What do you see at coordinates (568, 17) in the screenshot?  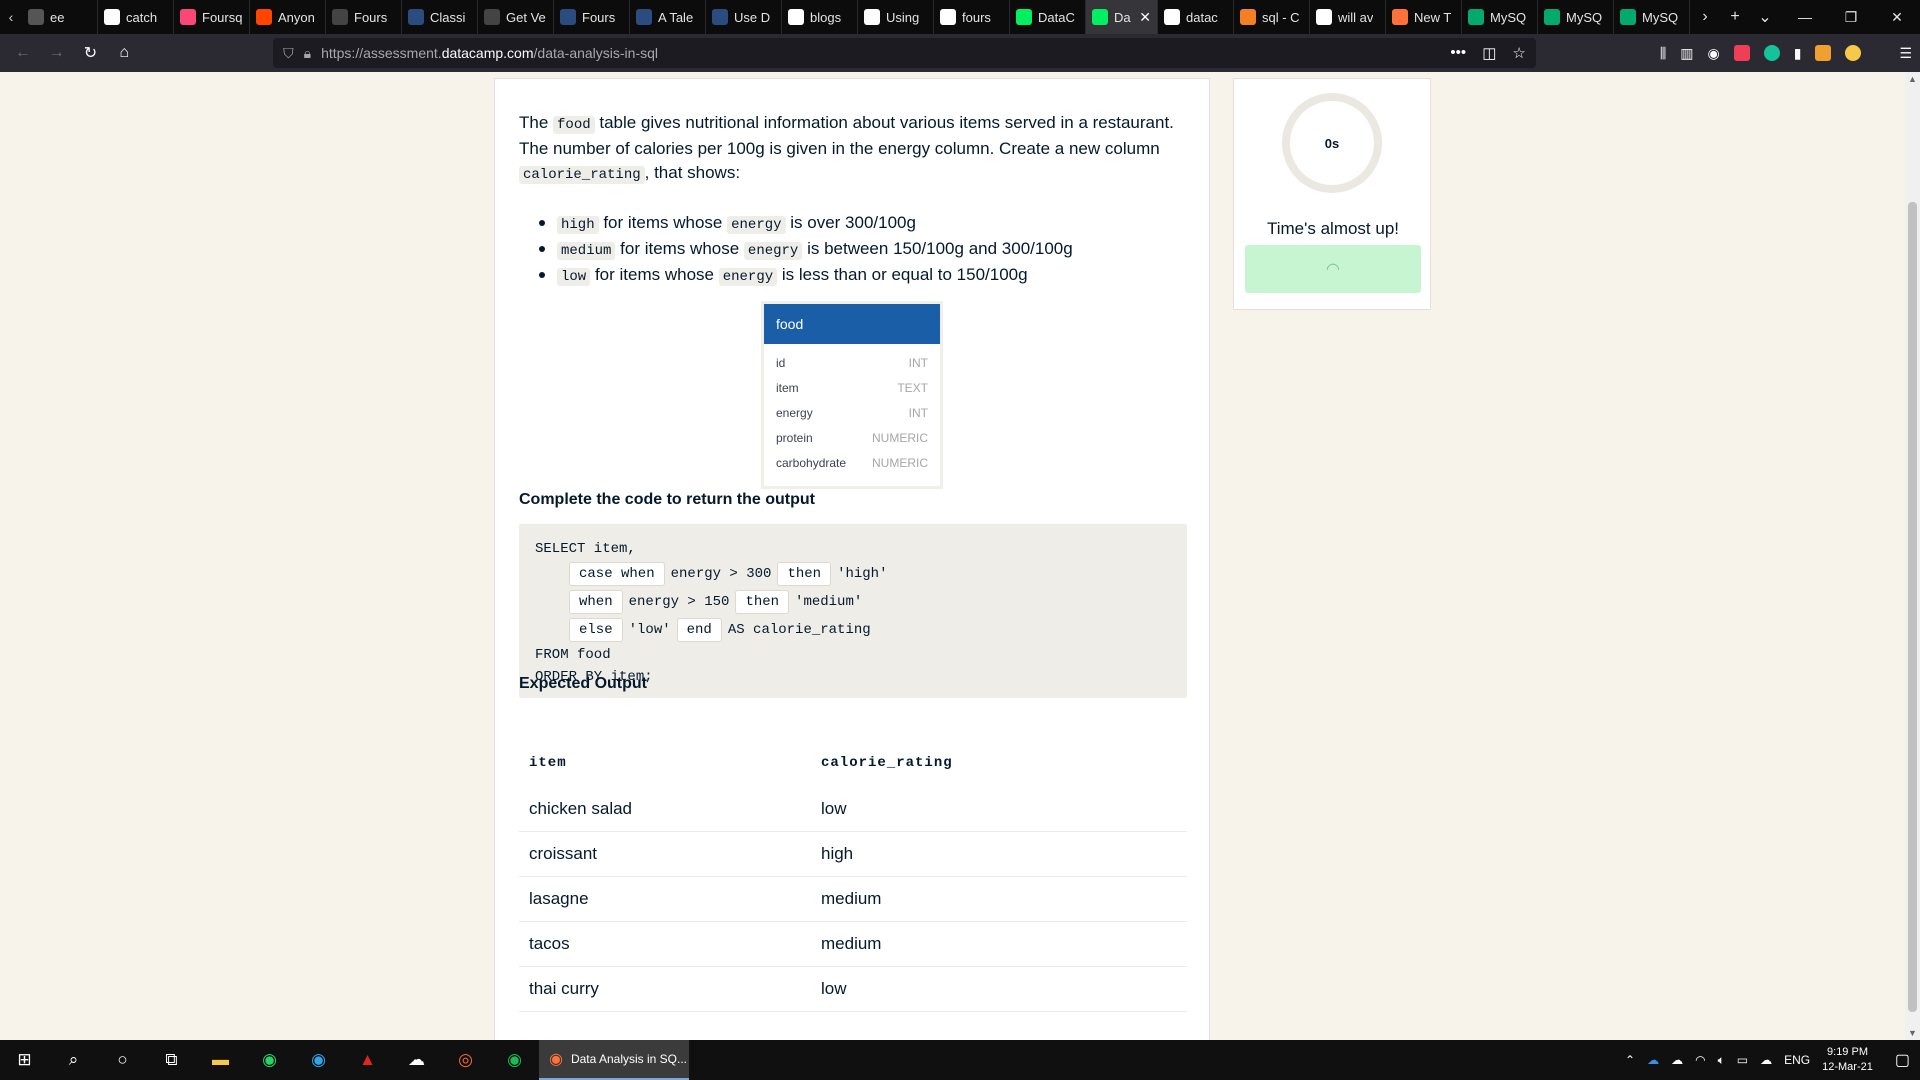 I see `tds-icon` at bounding box center [568, 17].